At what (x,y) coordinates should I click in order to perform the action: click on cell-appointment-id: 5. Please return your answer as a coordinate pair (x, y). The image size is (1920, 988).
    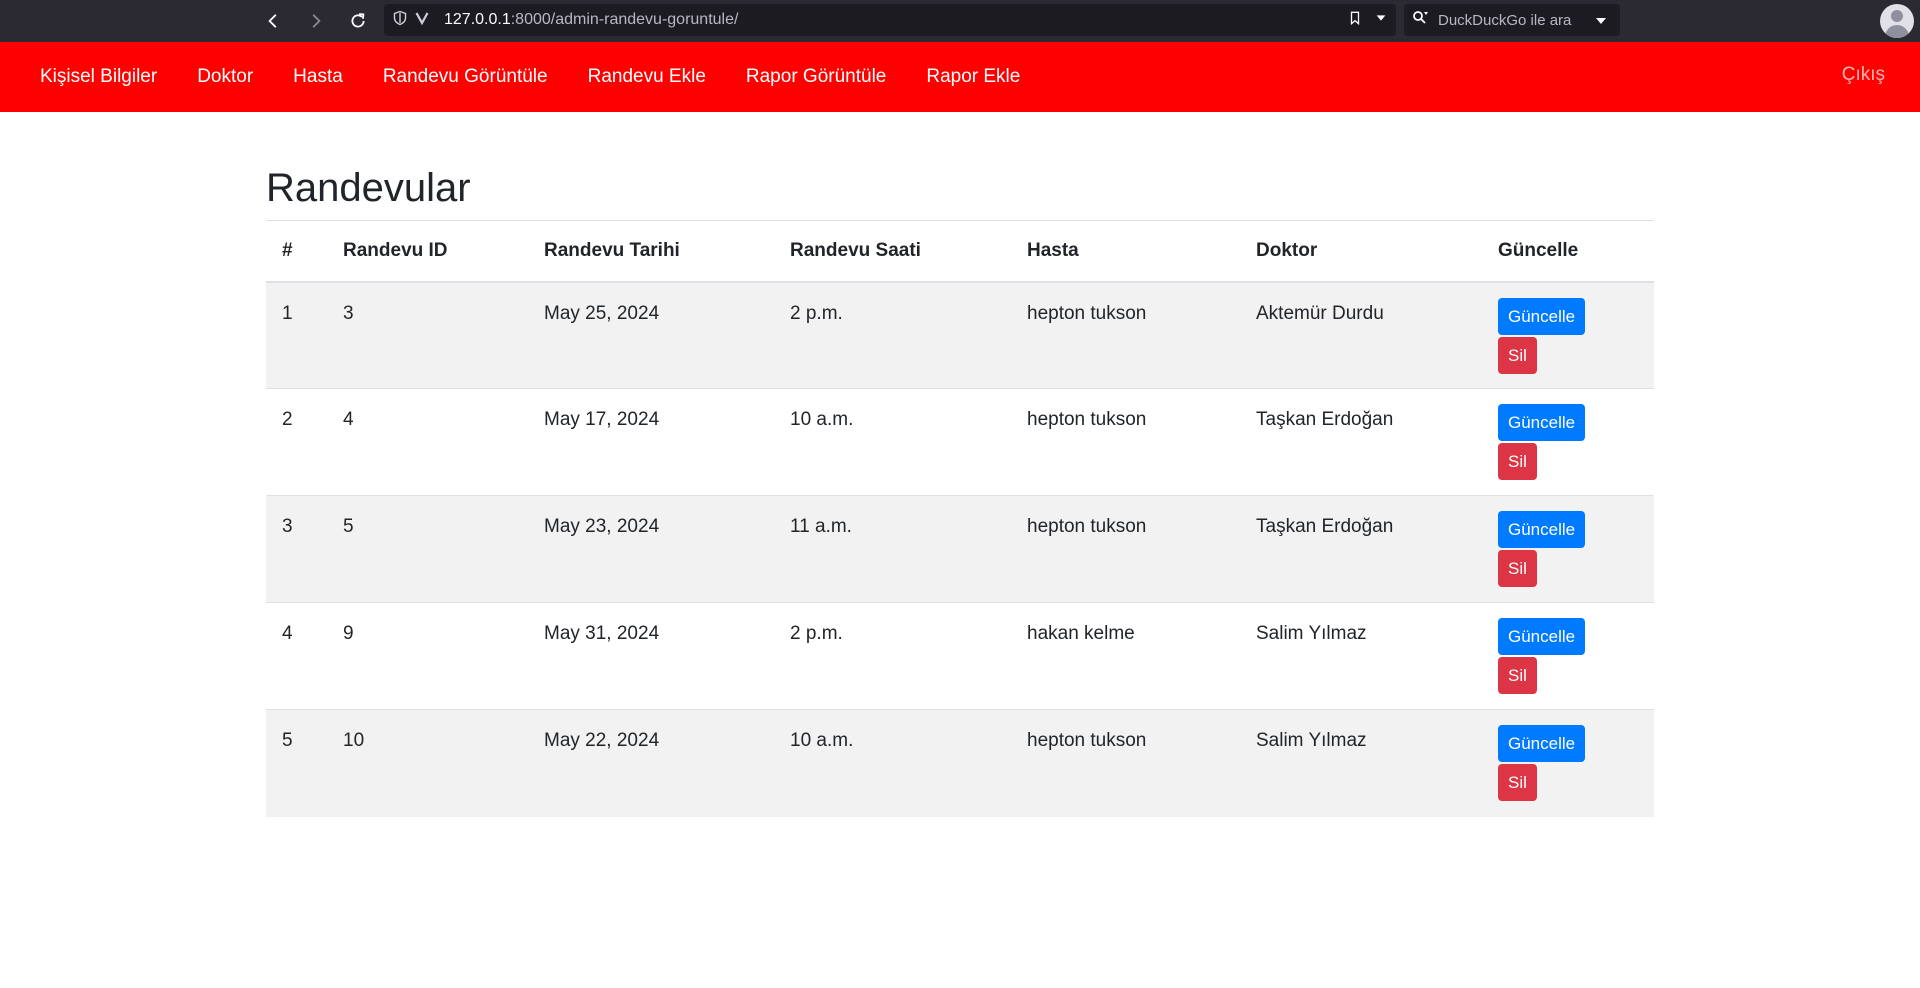
    Looking at the image, I should click on (427, 549).